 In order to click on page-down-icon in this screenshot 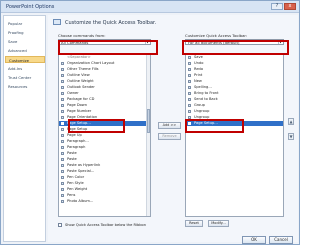, I will do `click(62, 105)`.